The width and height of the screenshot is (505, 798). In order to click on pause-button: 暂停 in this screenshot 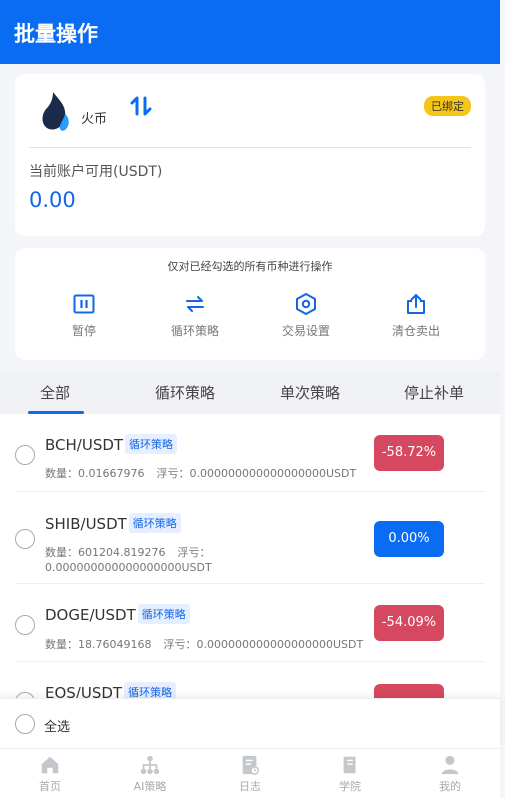, I will do `click(84, 315)`.